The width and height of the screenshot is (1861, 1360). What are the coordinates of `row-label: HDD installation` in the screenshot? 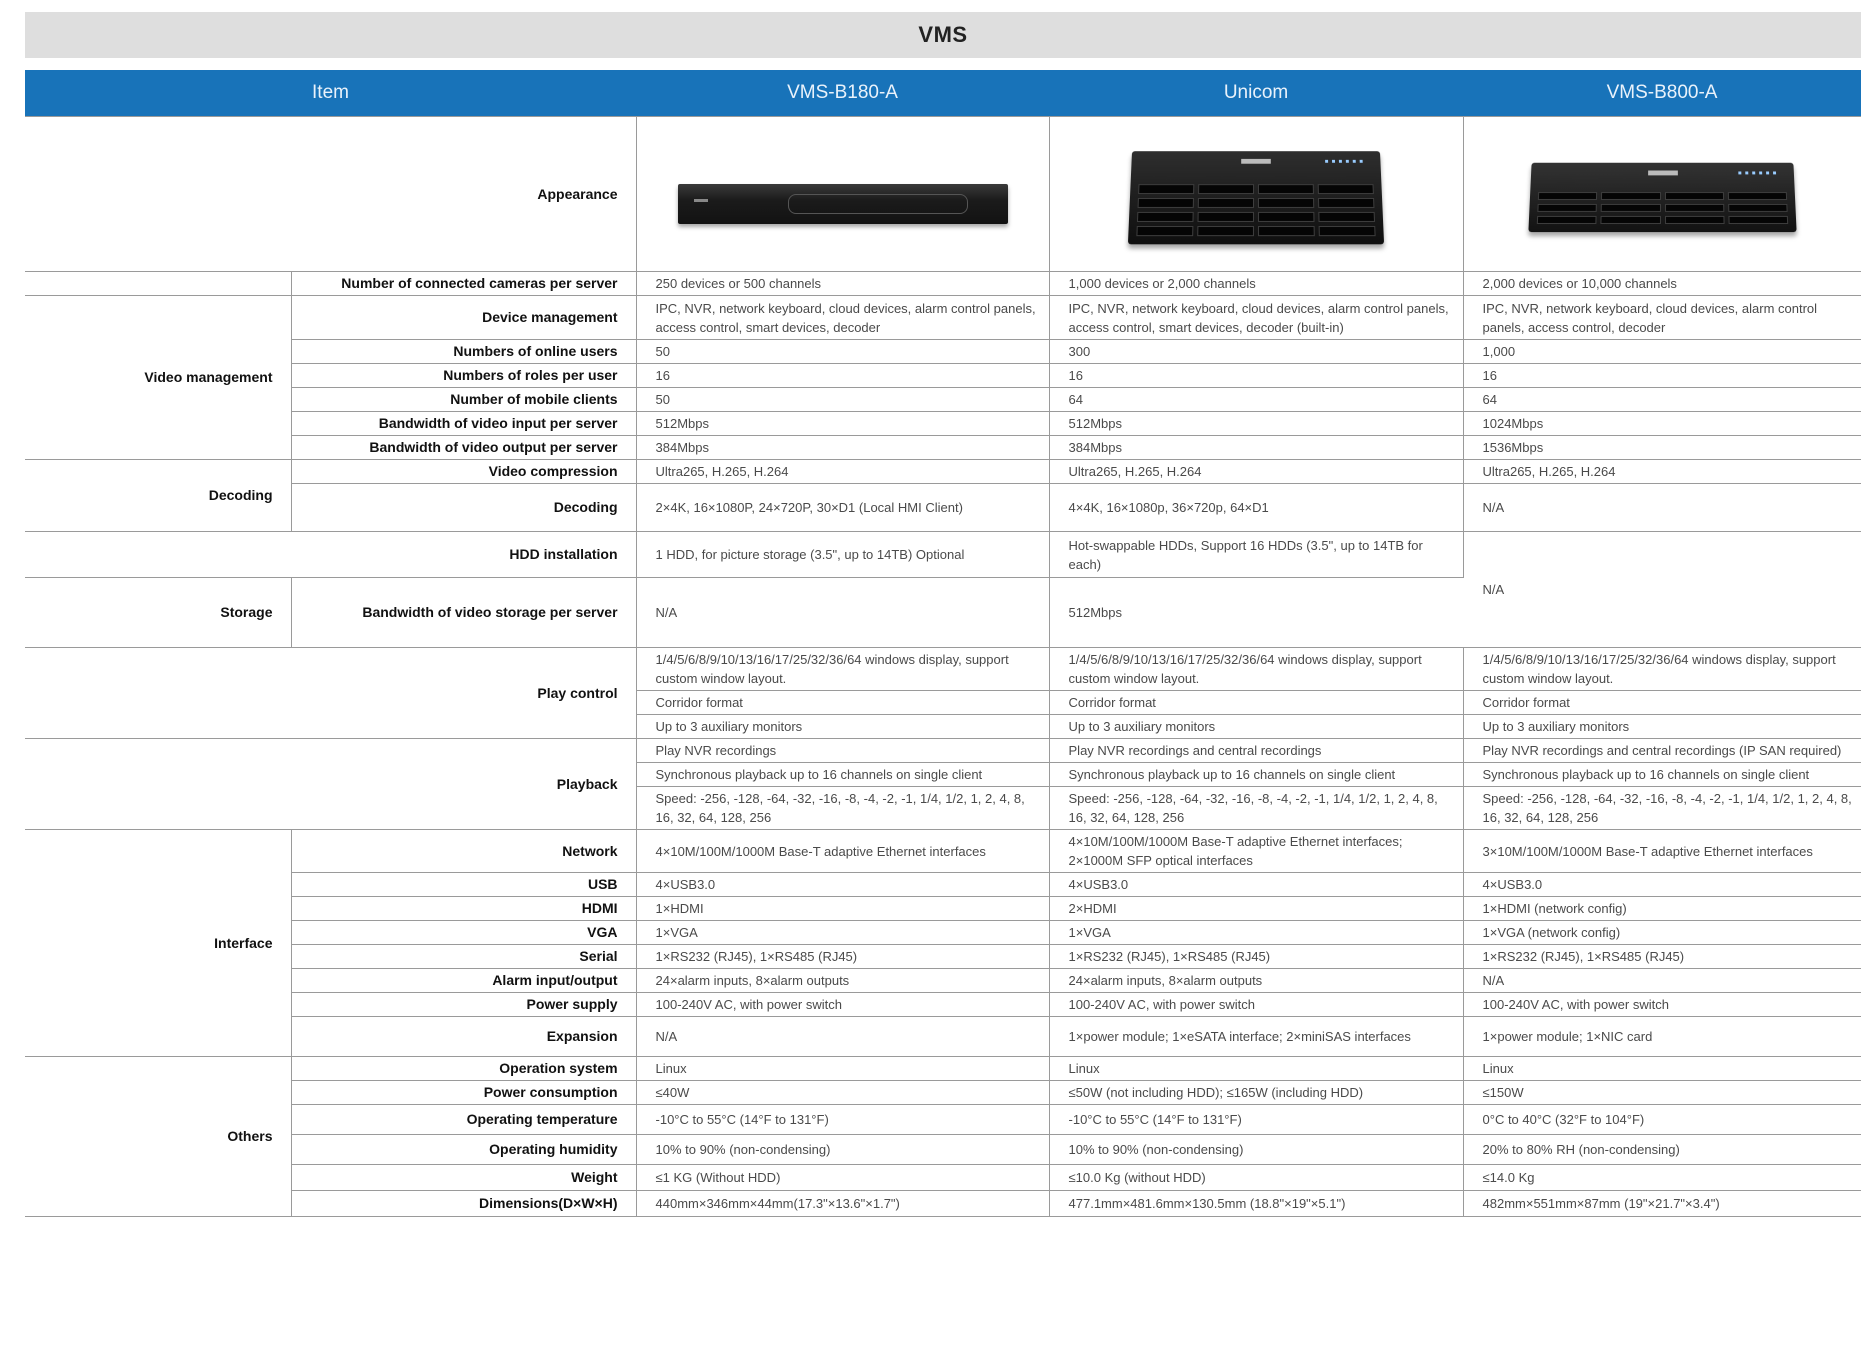 It's located at (331, 554).